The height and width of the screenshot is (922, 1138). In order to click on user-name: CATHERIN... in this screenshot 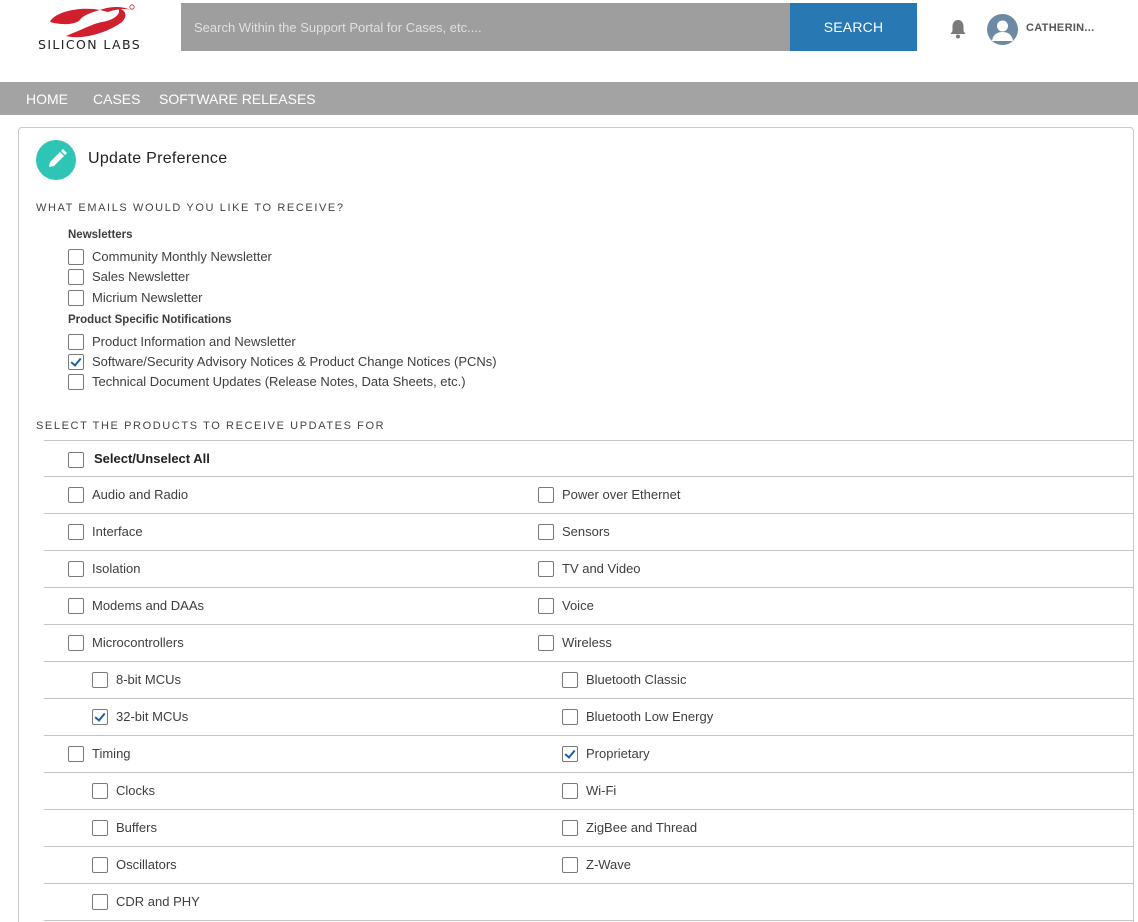, I will do `click(1060, 28)`.